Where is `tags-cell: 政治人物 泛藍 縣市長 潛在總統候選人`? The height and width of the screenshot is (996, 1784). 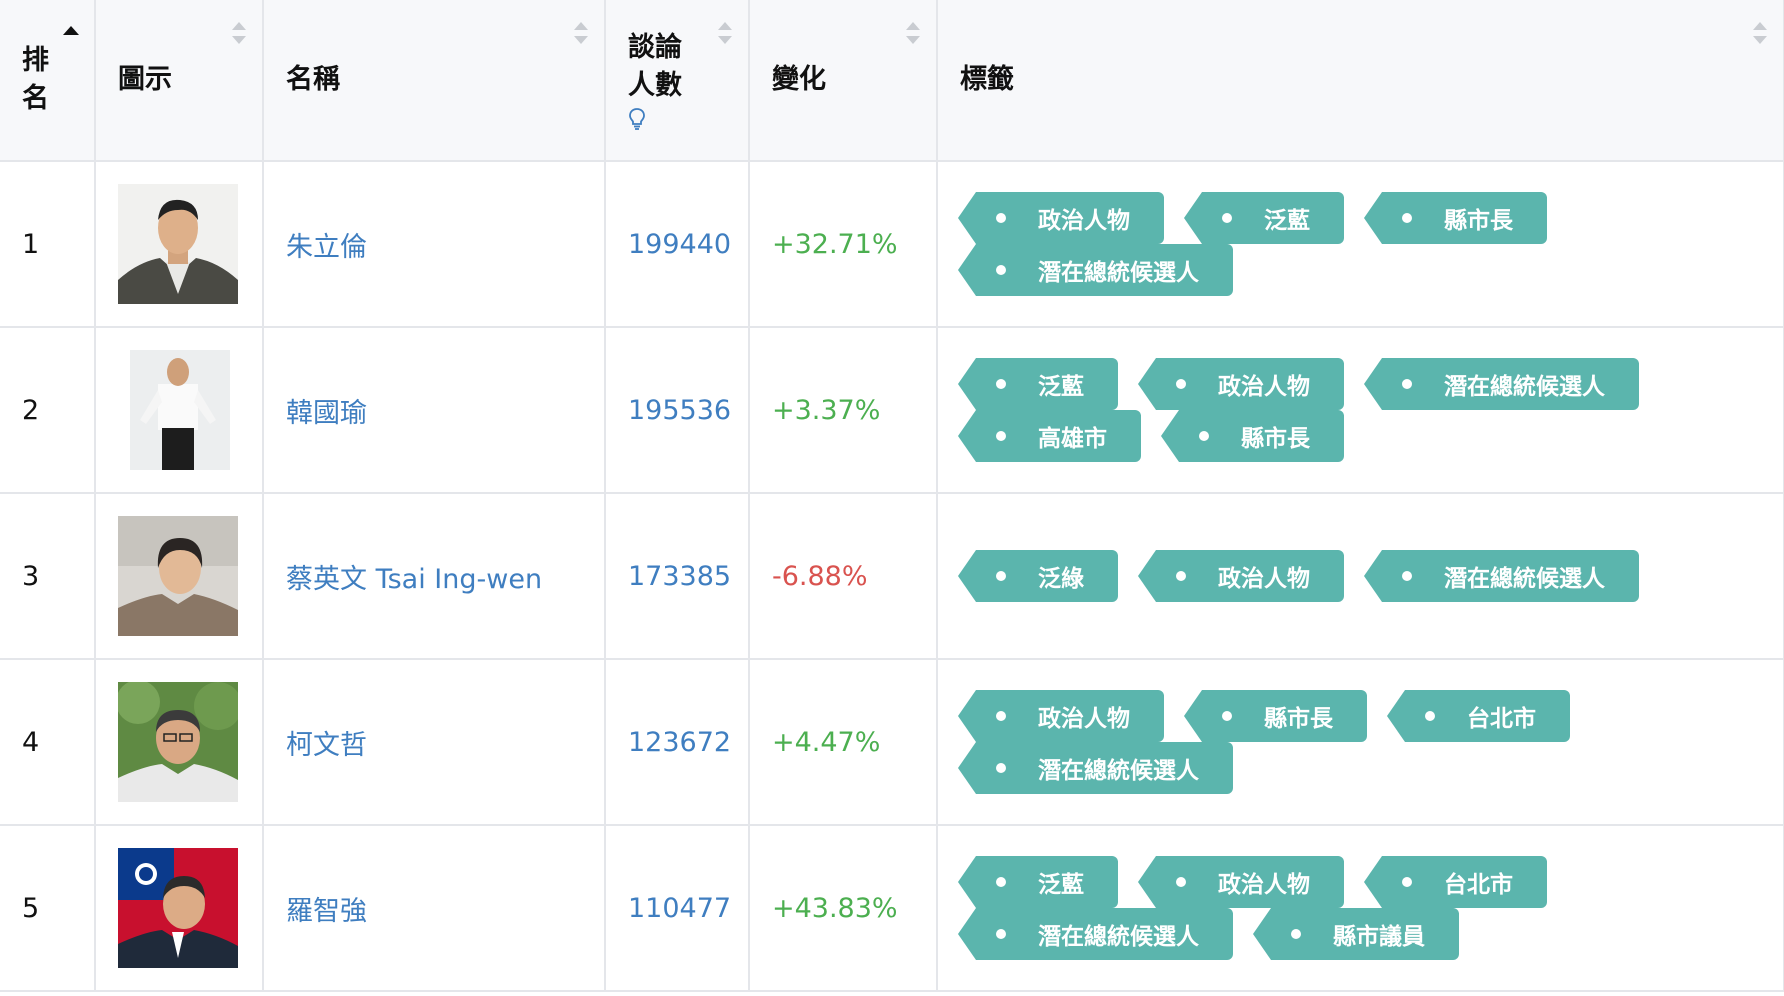
tags-cell: 政治人物 泛藍 縣市長 潛在總統候選人 is located at coordinates (1360, 244).